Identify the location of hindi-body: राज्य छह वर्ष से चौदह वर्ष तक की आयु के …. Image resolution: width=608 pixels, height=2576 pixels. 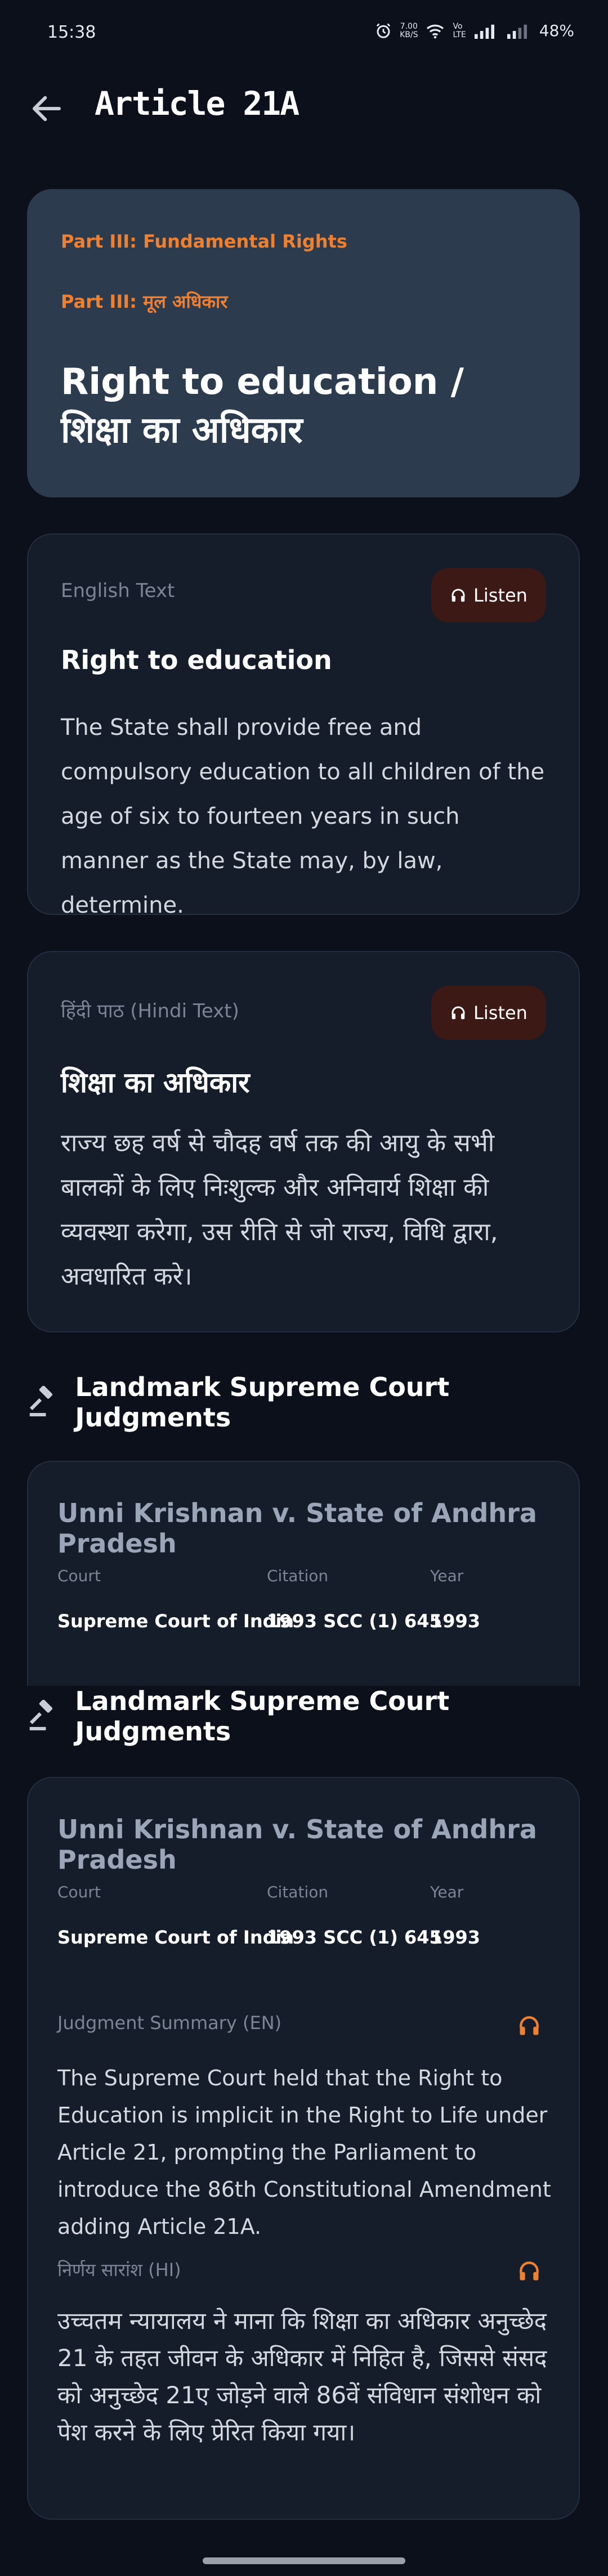
(279, 1210).